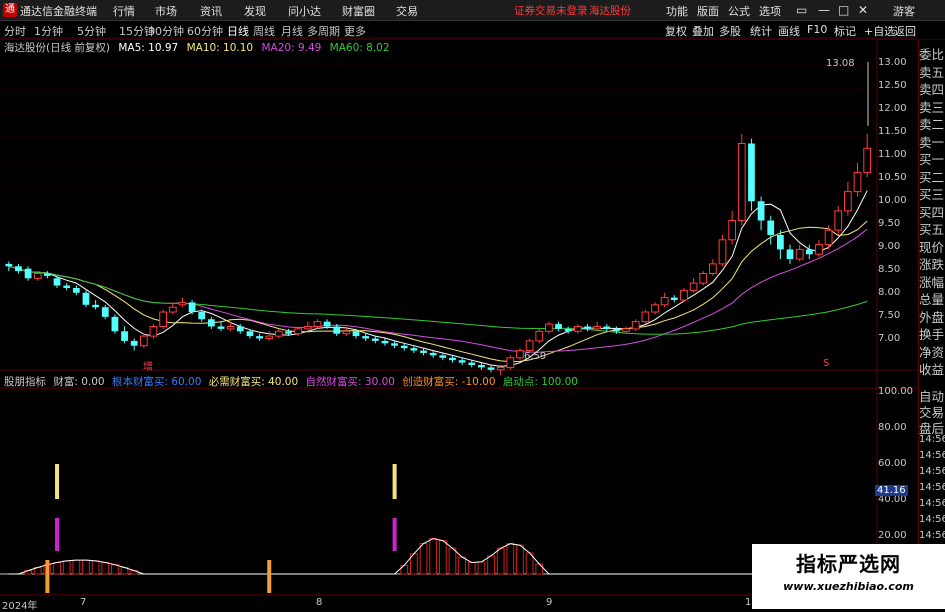 This screenshot has width=945, height=612. What do you see at coordinates (932, 142) in the screenshot?
I see `quote-label: 卖一` at bounding box center [932, 142].